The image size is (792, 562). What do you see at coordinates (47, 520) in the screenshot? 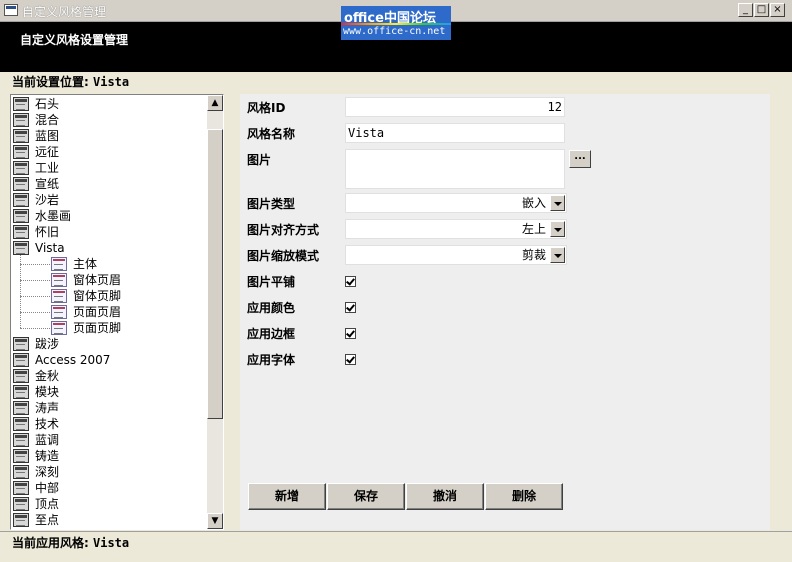
I see `tree-item-label: 至点` at bounding box center [47, 520].